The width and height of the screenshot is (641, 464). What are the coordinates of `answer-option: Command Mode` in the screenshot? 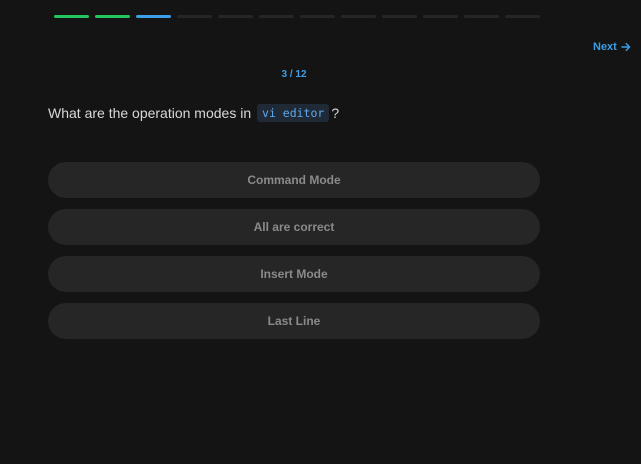 It's located at (294, 180).